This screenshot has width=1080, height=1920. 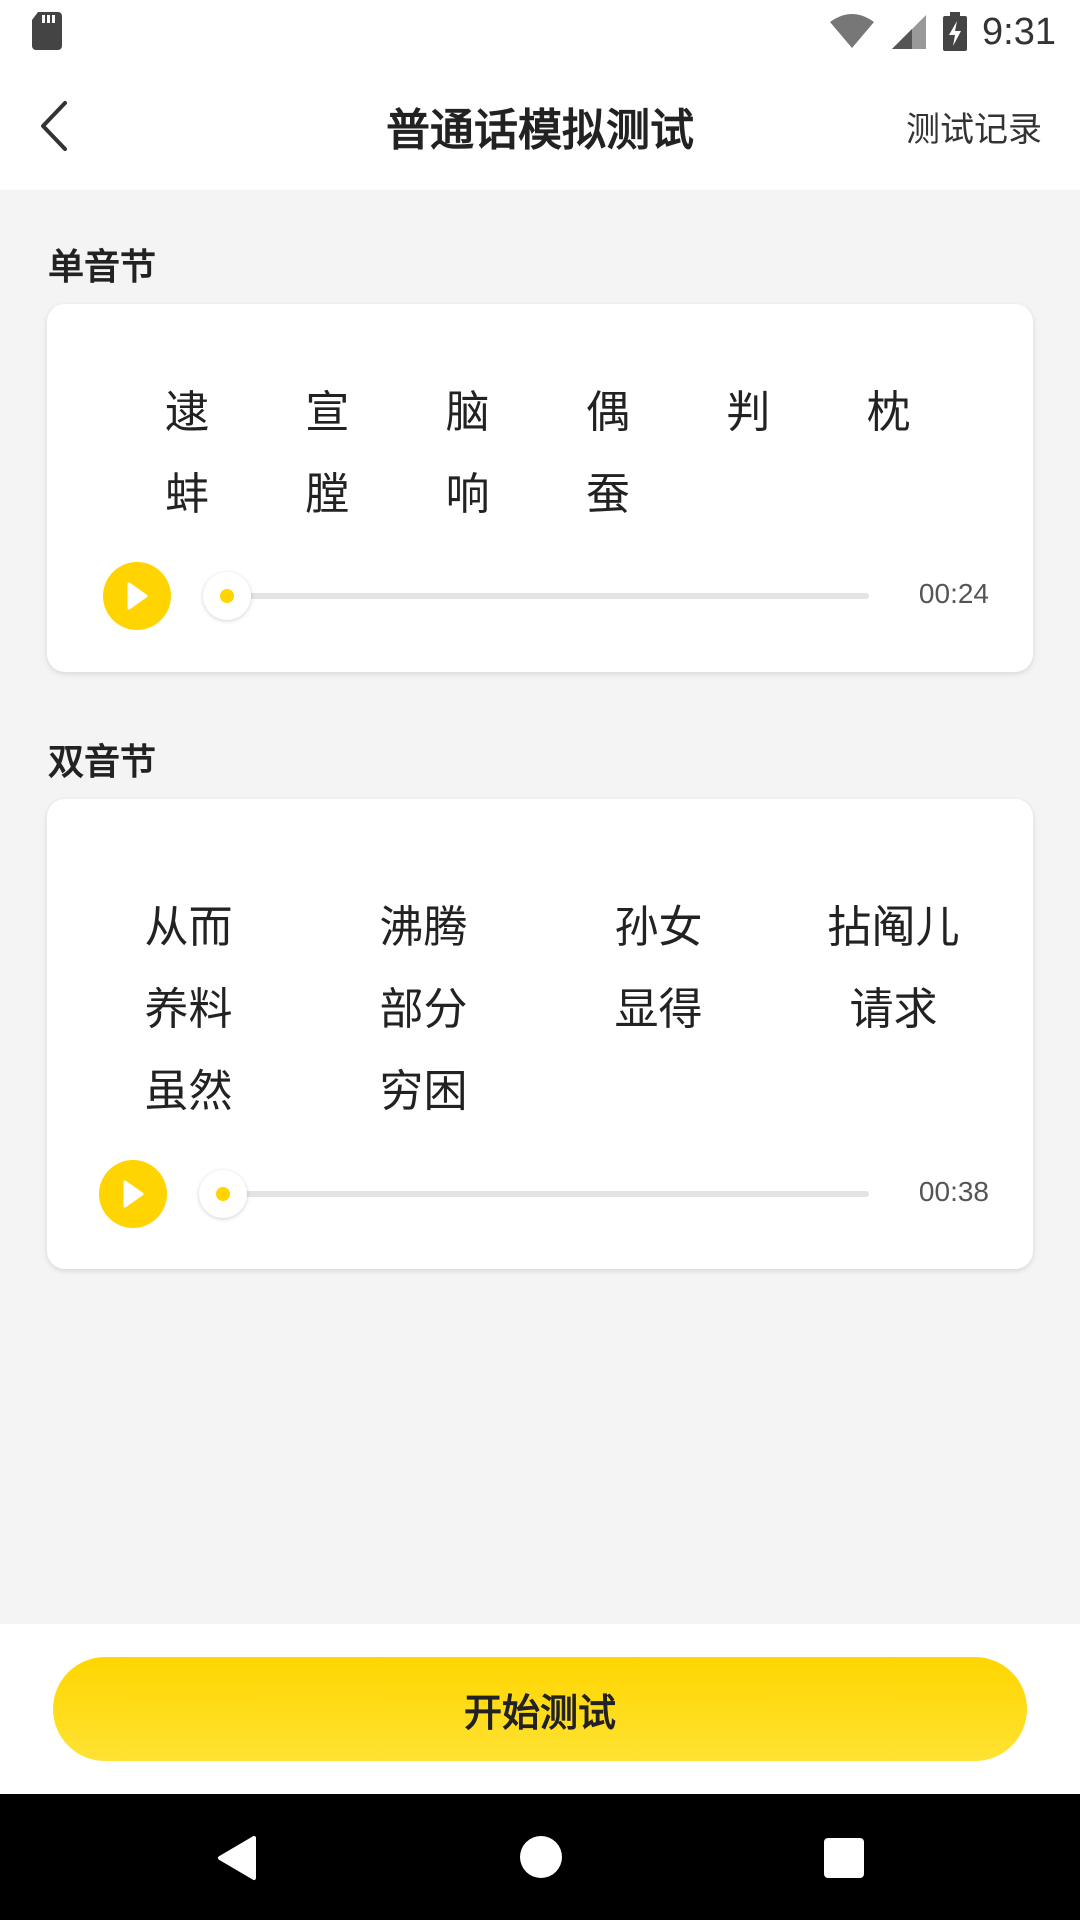 I want to click on system-nav-bar, so click(x=540, y=1857).